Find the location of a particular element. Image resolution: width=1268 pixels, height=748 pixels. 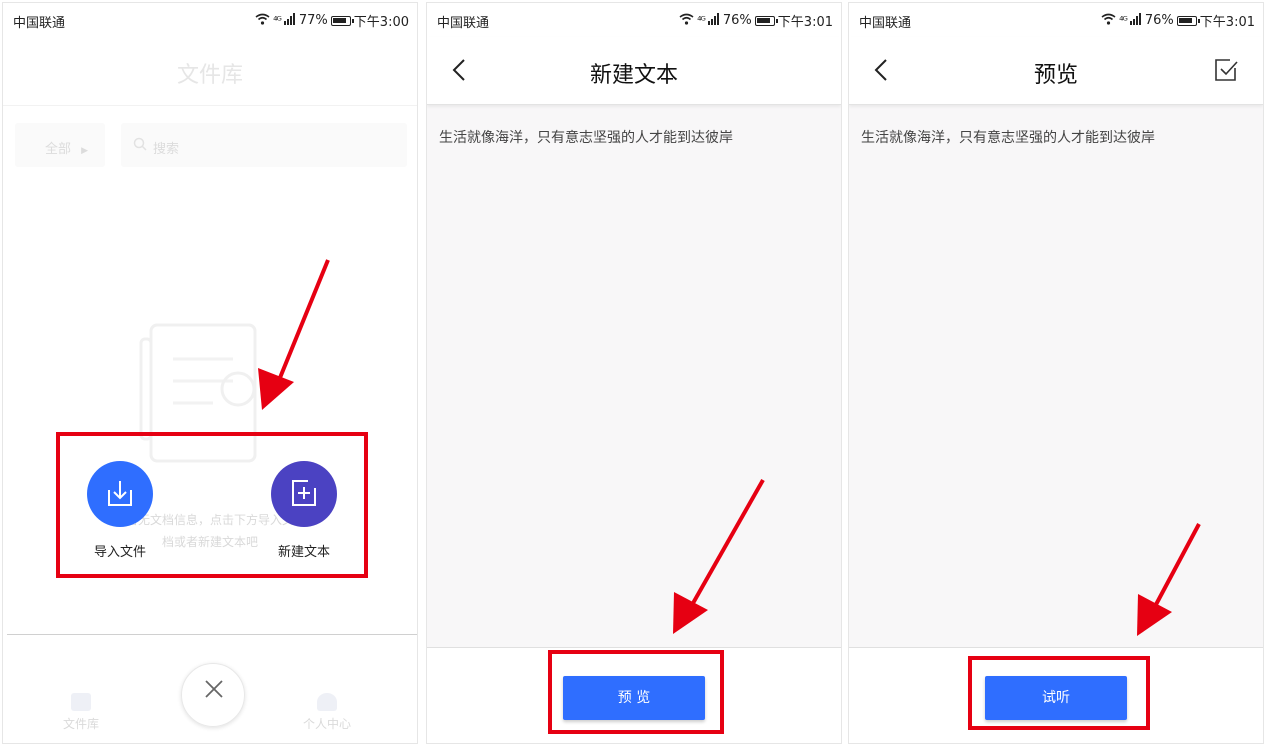

tabbar-divider is located at coordinates (212, 634).